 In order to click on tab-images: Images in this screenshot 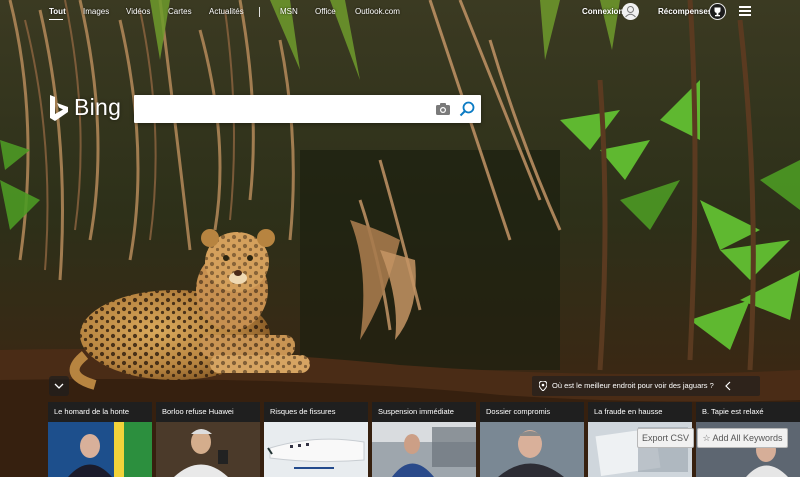, I will do `click(96, 11)`.